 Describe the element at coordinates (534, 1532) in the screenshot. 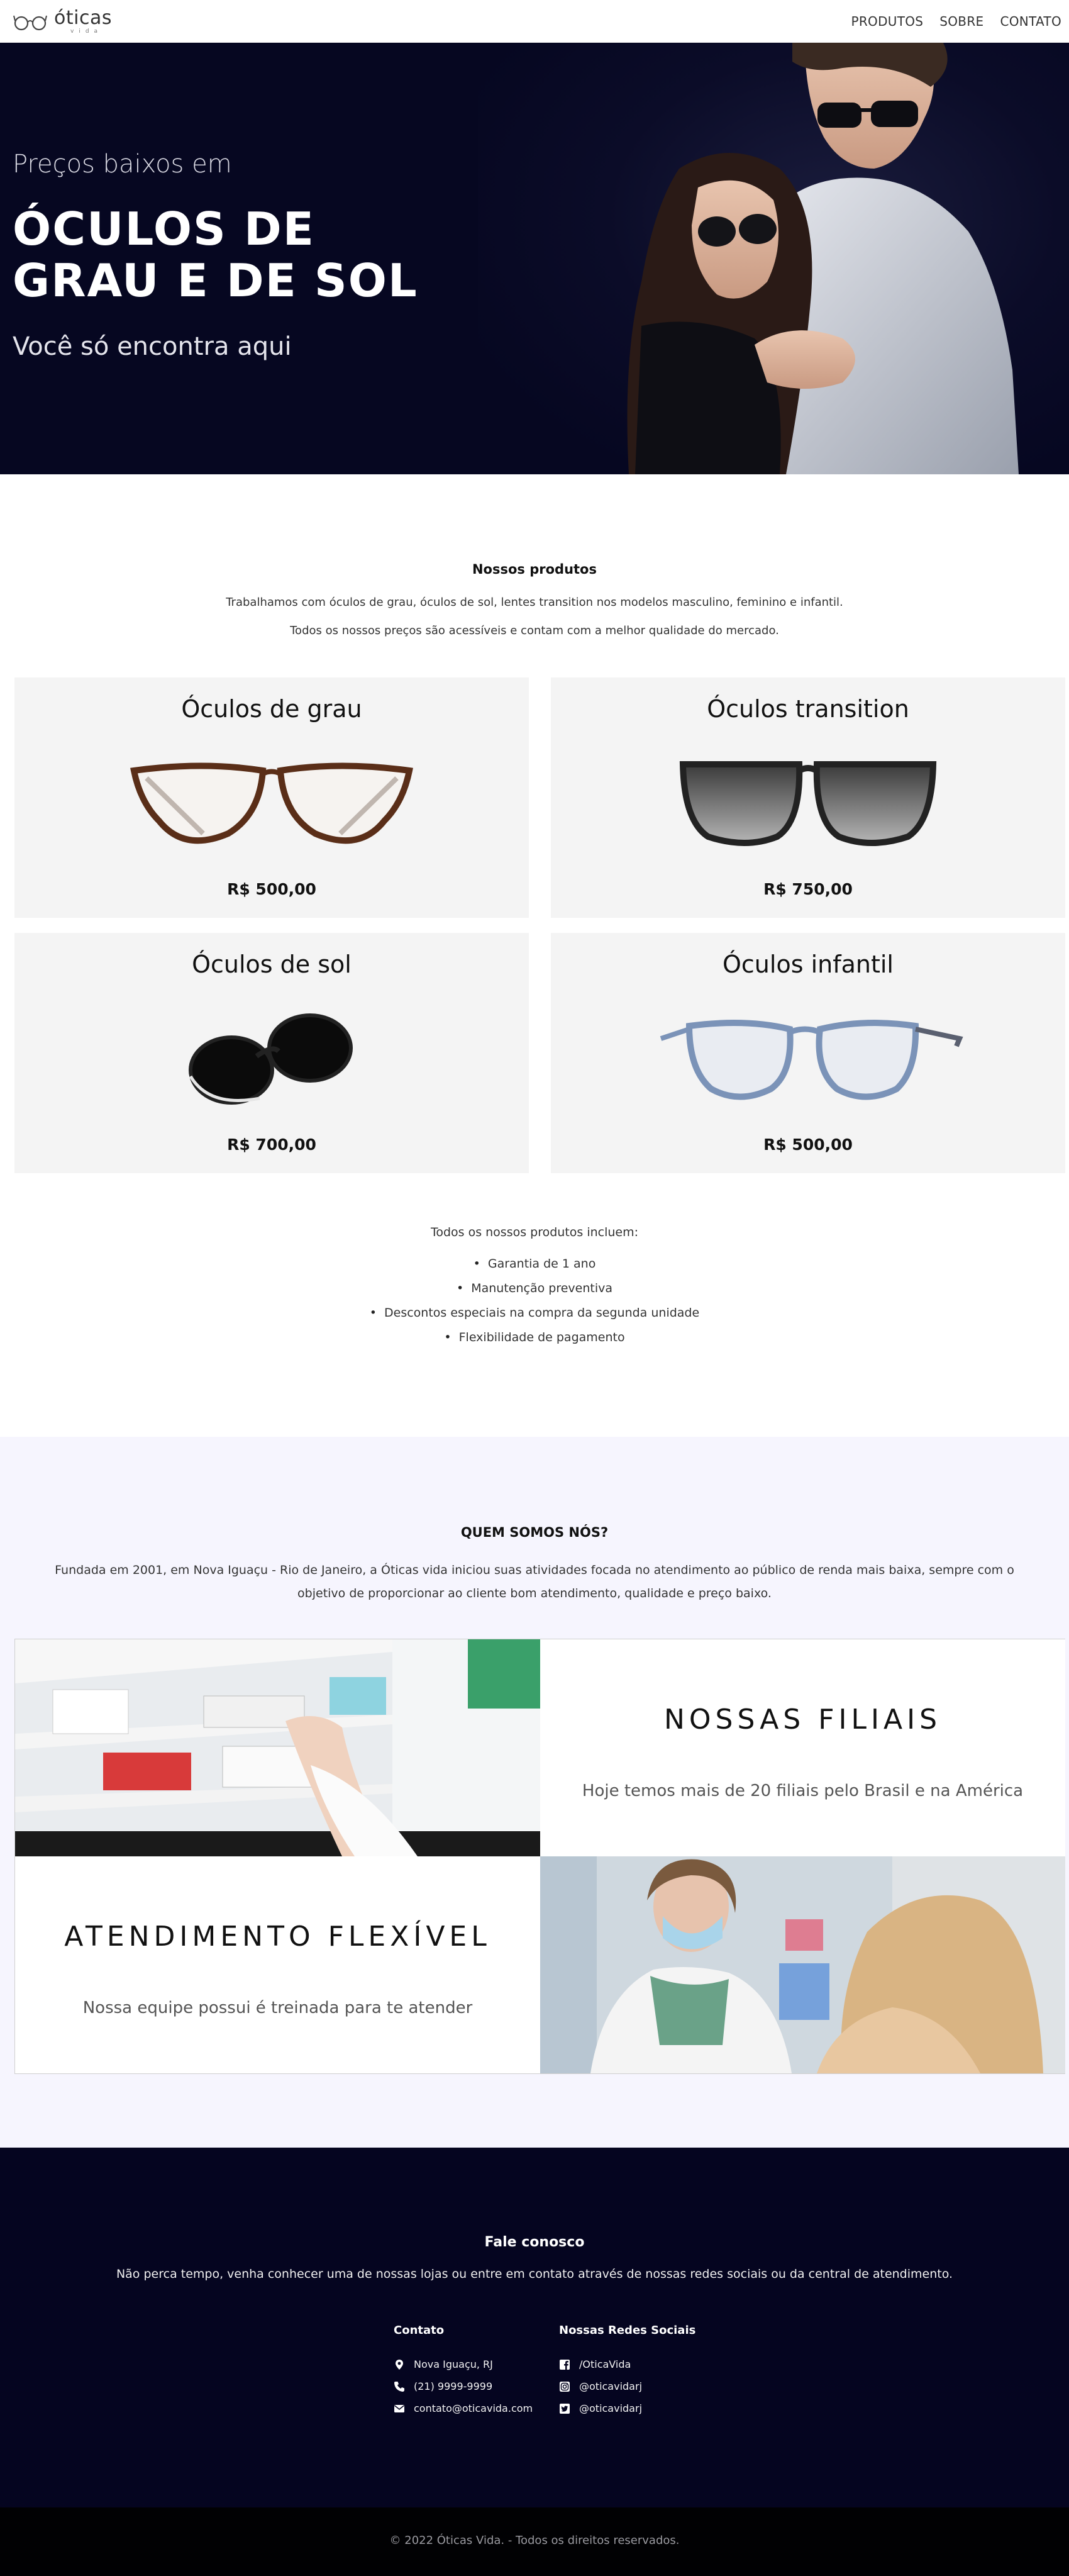

I see `about-title: QUEM SOMOS NÓS?` at that location.